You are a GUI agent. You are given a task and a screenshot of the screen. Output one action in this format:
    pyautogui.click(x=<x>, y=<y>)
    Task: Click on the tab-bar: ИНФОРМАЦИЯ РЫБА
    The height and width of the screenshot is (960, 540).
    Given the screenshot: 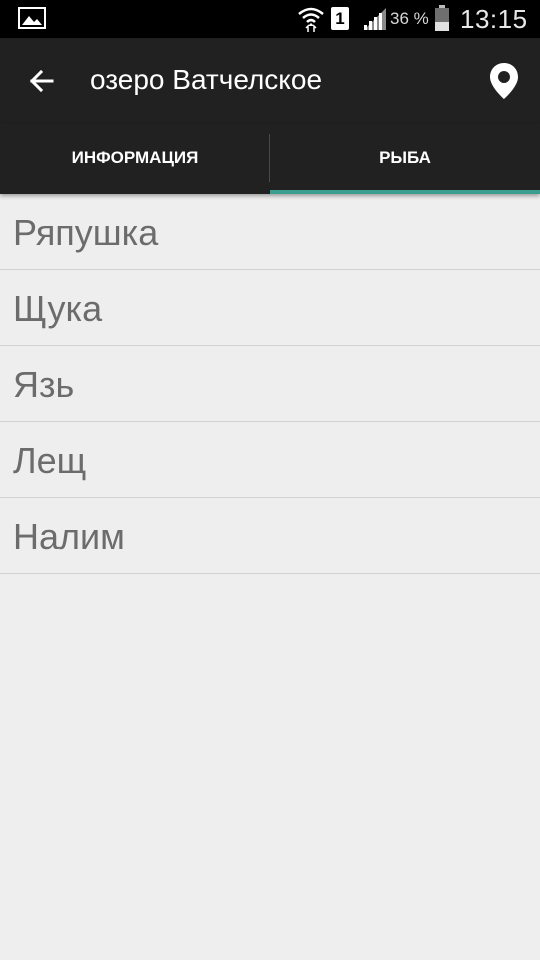 What is the action you would take?
    pyautogui.click(x=270, y=159)
    